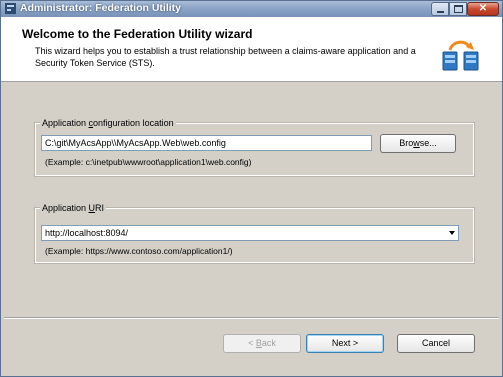 The height and width of the screenshot is (377, 503). Describe the element at coordinates (251, 318) in the screenshot. I see `footer-divider` at that location.